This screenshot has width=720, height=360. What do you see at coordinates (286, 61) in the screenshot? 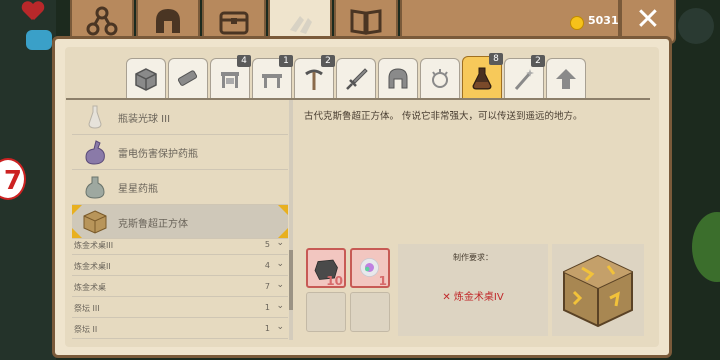
I see `tab-badge: 1` at bounding box center [286, 61].